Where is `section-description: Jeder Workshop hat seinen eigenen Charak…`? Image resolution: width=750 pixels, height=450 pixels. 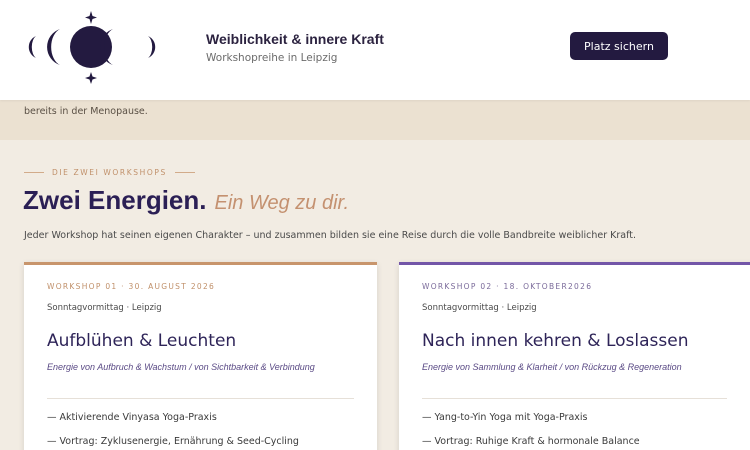
section-description: Jeder Workshop hat seinen eigenen Charak… is located at coordinates (330, 235).